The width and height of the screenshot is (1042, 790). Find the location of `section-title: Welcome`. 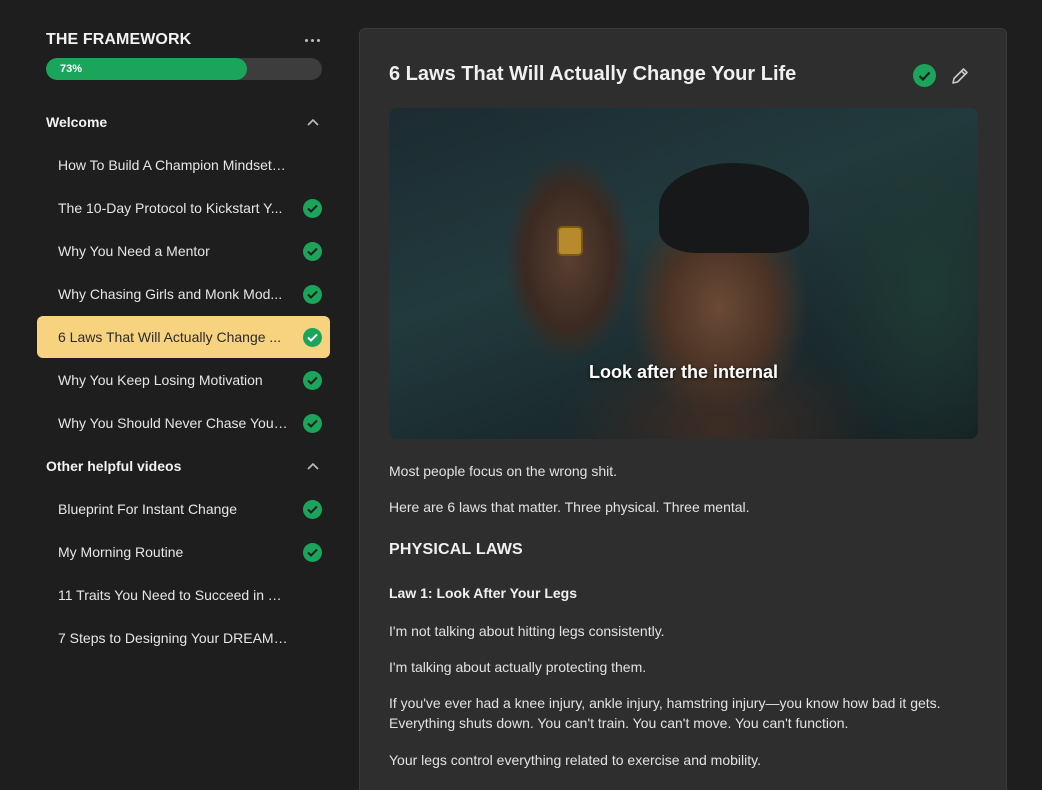

section-title: Welcome is located at coordinates (77, 122).